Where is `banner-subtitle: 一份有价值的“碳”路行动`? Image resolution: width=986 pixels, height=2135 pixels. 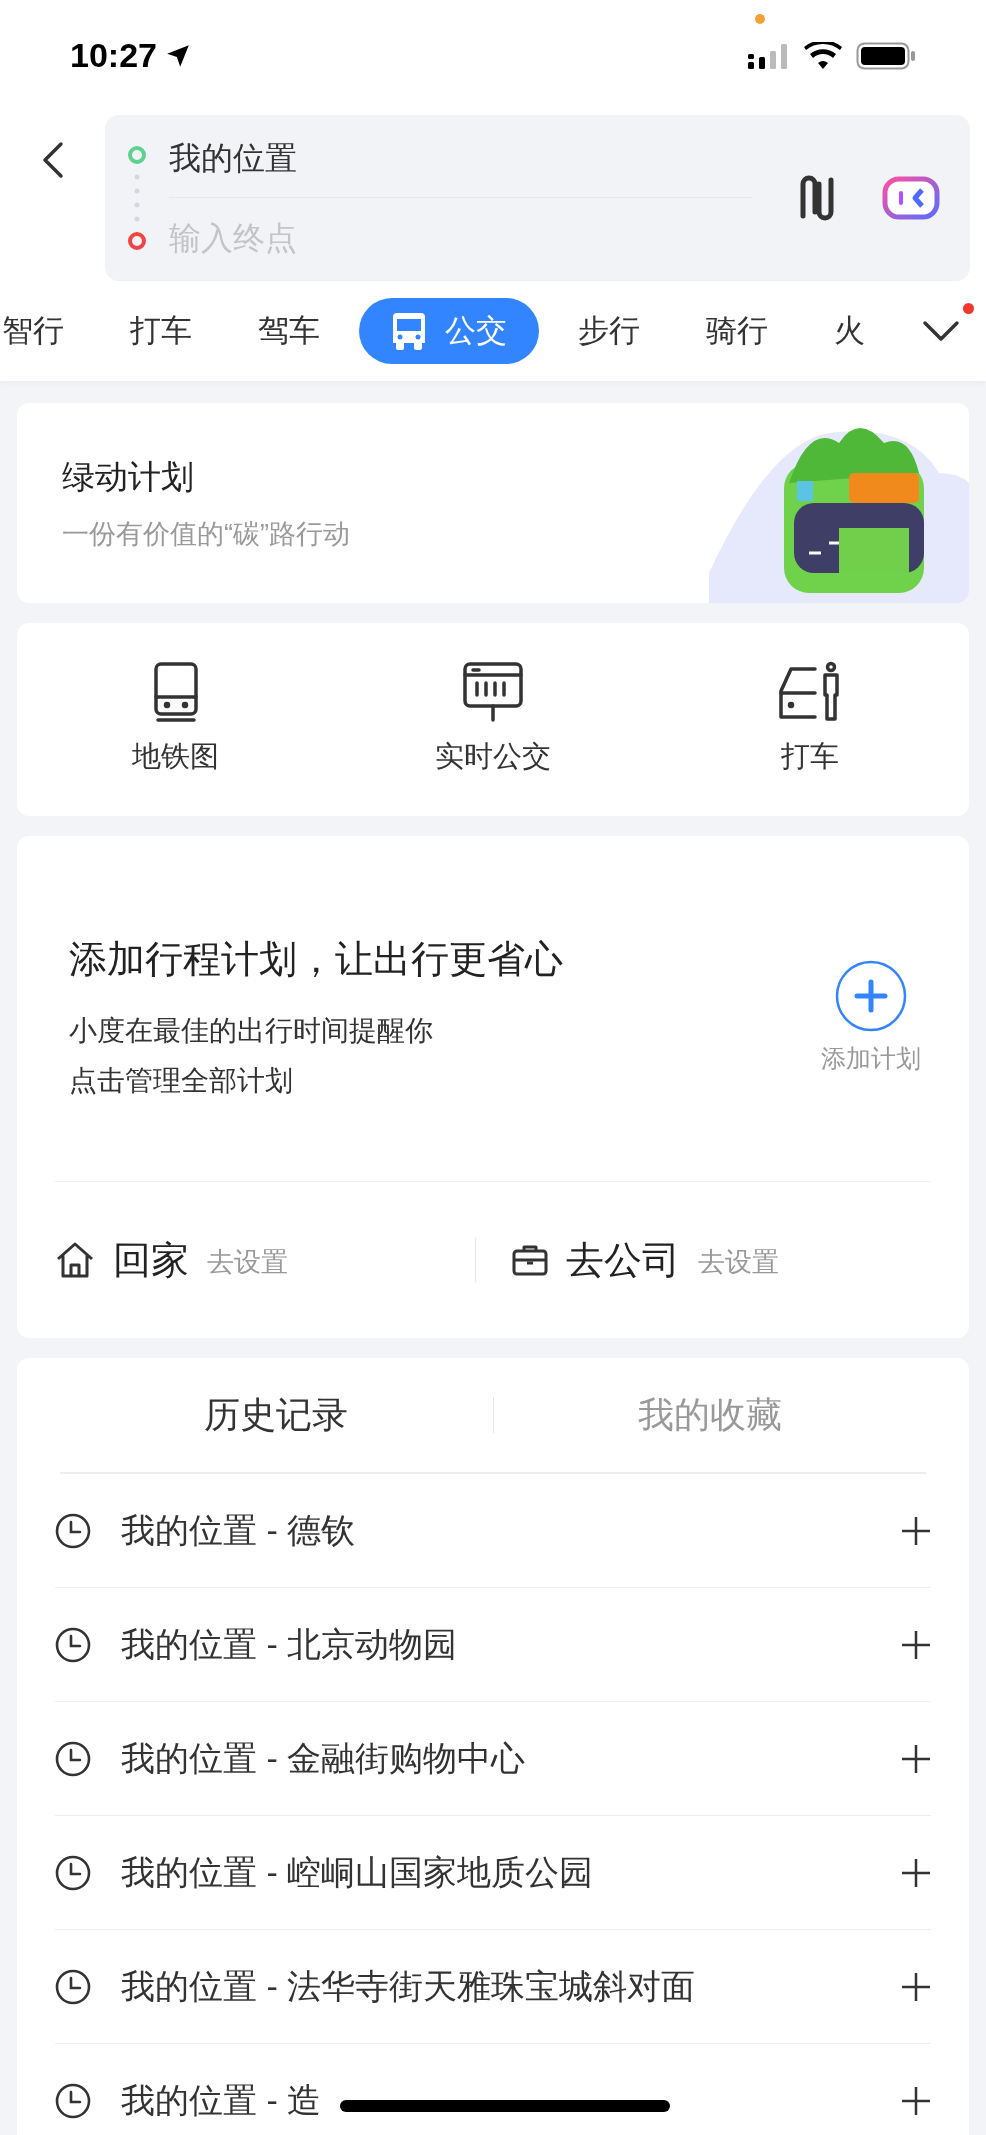 banner-subtitle: 一份有价值的“碳”路行动 is located at coordinates (206, 534).